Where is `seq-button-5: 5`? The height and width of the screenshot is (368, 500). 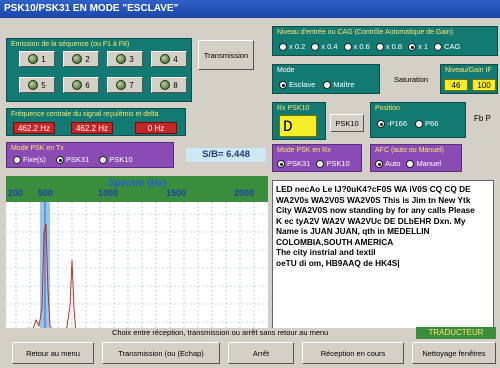 seq-button-5: 5 is located at coordinates (37, 85).